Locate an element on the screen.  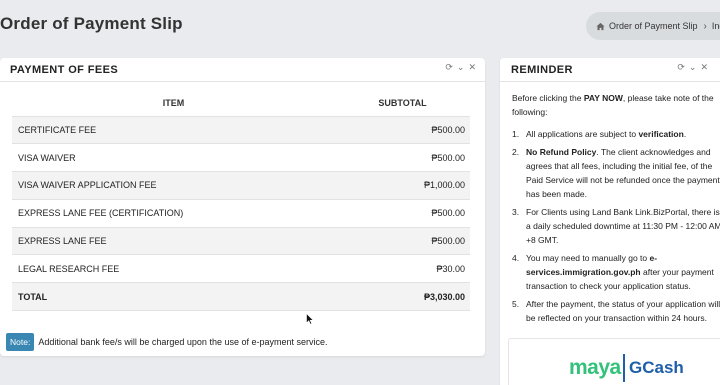
payment-options-box: maya GCash is located at coordinates (614, 361).